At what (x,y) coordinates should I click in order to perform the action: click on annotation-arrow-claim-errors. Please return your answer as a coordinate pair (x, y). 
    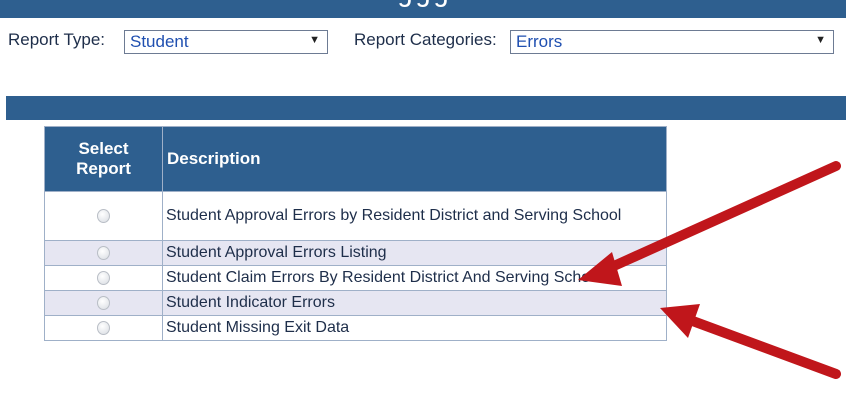
    Looking at the image, I should click on (750, 341).